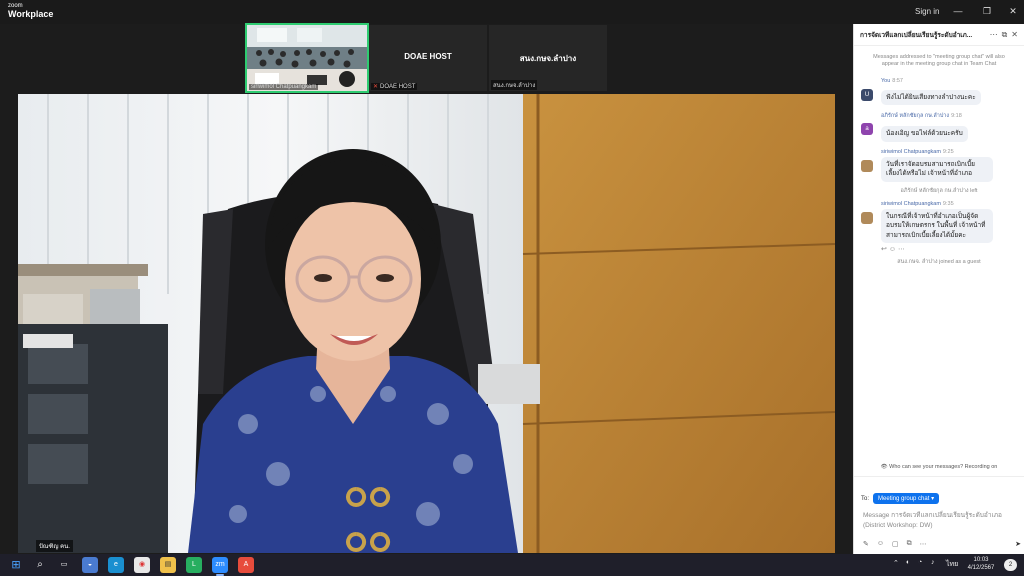 The height and width of the screenshot is (576, 1024). Describe the element at coordinates (949, 249) in the screenshot. I see `message-actions: ↩ ☺ ⋯` at that location.